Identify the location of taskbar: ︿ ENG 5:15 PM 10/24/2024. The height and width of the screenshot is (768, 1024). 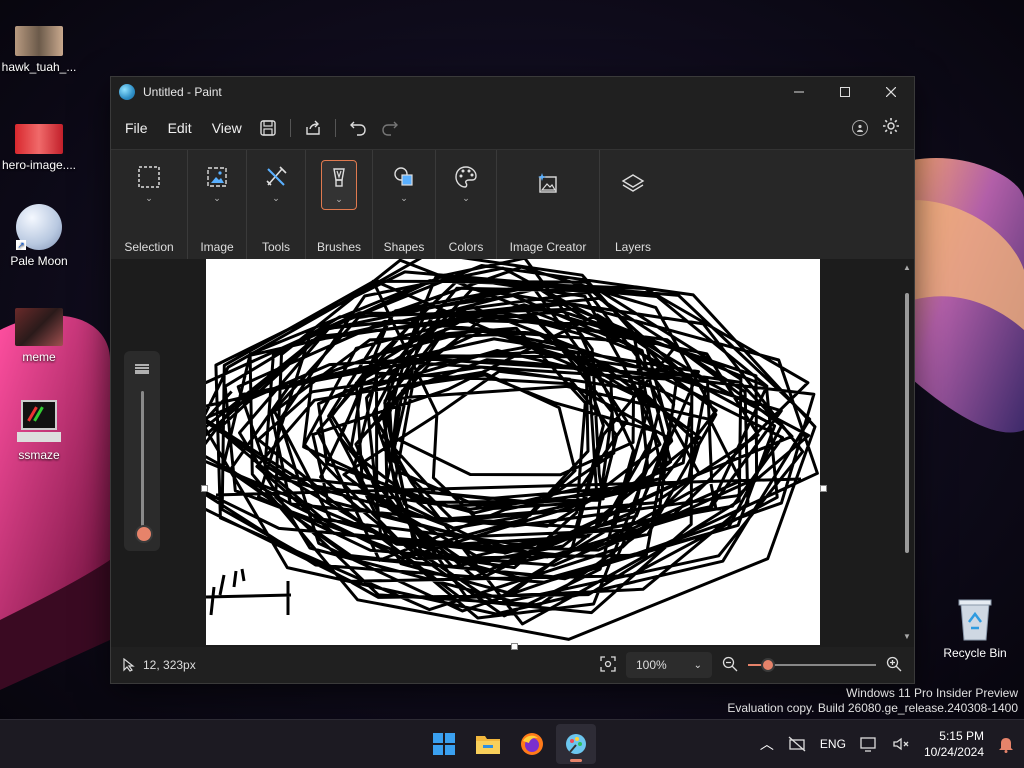
(512, 743).